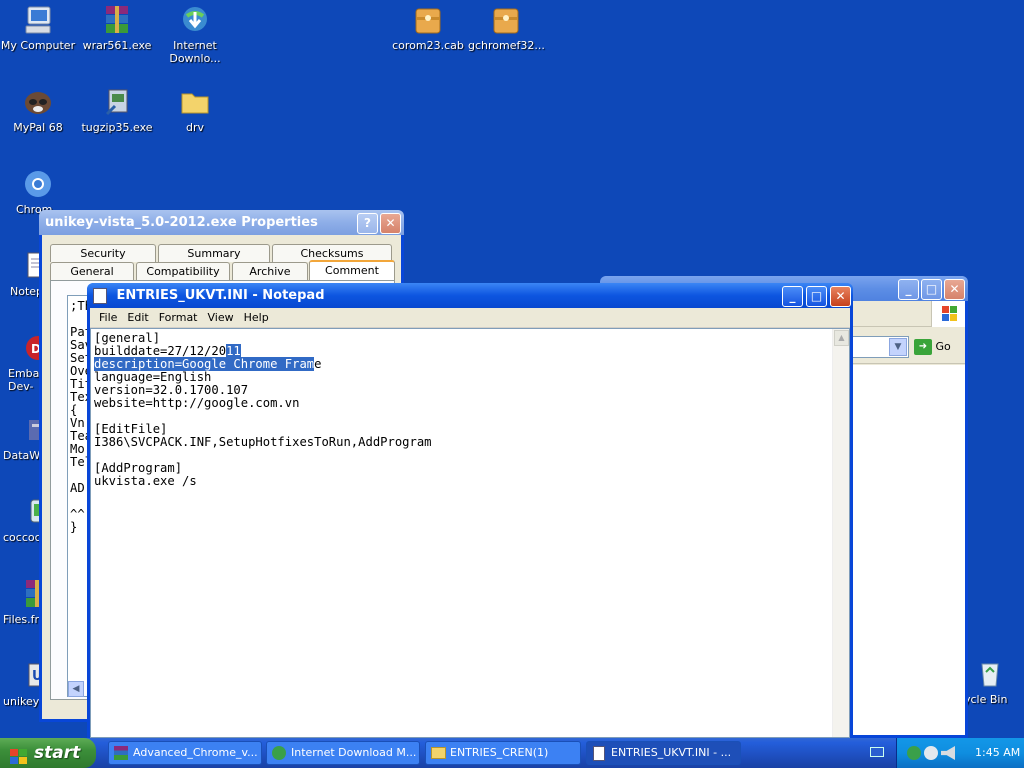  What do you see at coordinates (160, 344) in the screenshot?
I see `text-segment: [general] builddate=27/12/20` at bounding box center [160, 344].